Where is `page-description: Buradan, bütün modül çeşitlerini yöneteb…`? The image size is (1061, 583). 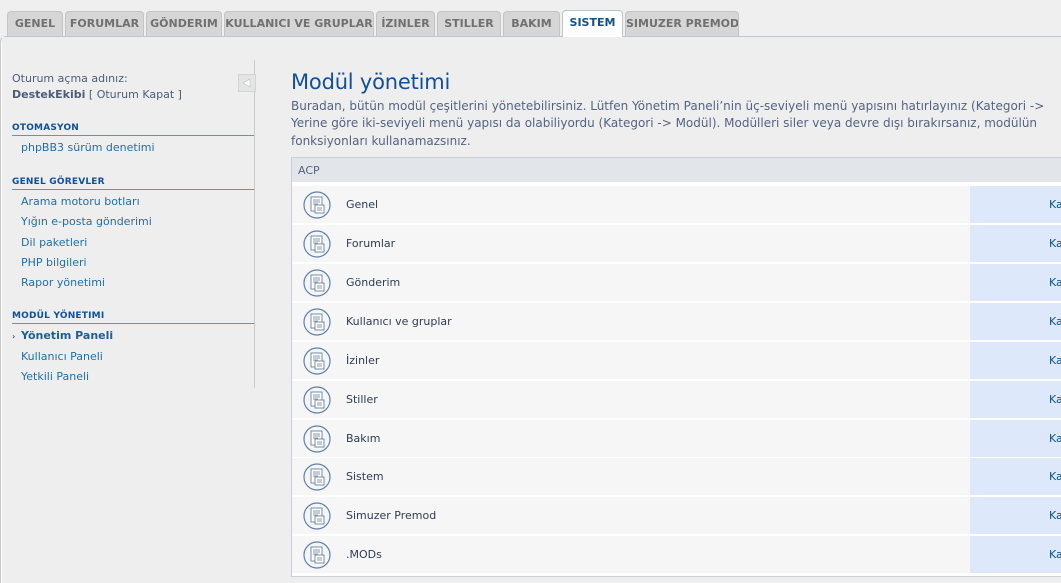 page-description: Buradan, bütün modül çeşitlerini yöneteb… is located at coordinates (676, 124).